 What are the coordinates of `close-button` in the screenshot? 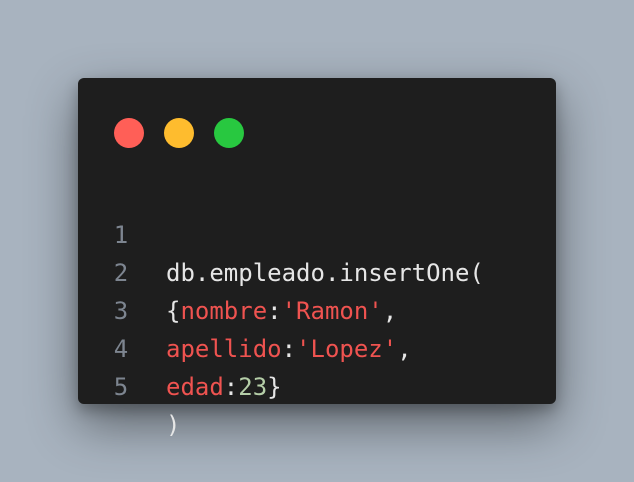 It's located at (129, 133).